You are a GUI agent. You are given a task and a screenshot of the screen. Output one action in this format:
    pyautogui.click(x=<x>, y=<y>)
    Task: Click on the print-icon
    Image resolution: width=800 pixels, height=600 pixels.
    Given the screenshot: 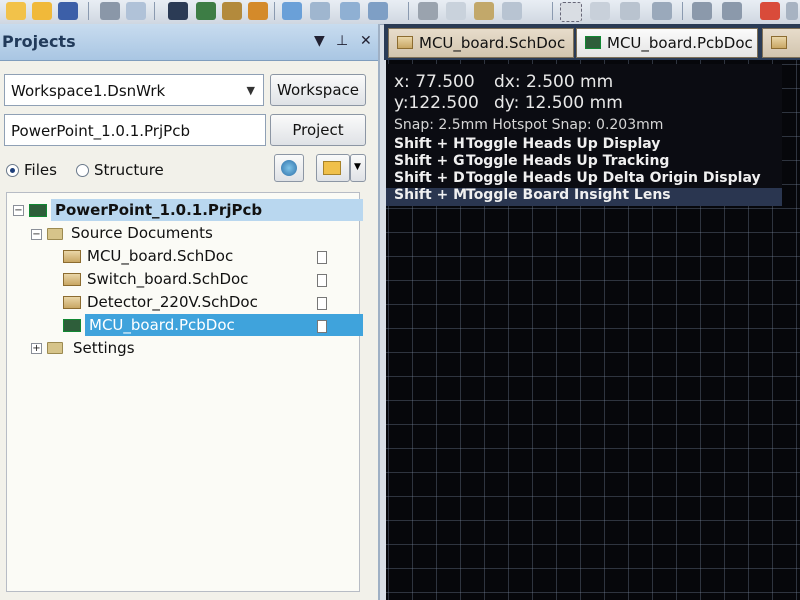 What is the action you would take?
    pyautogui.click(x=110, y=11)
    